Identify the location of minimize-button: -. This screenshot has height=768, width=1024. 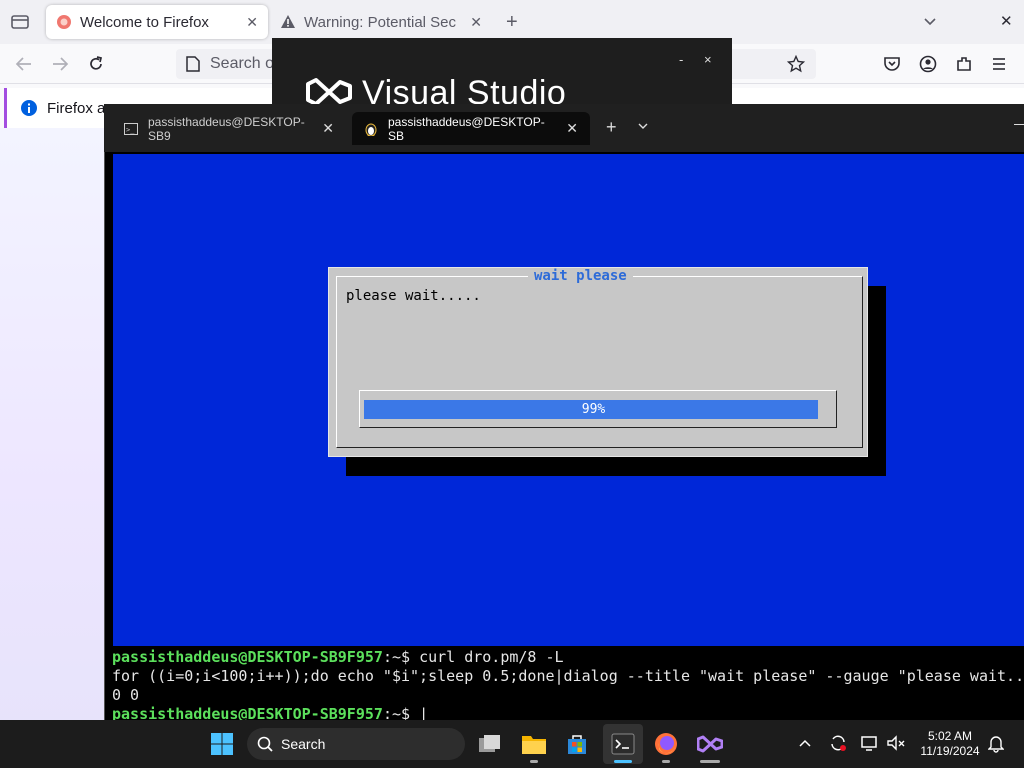
(681, 59).